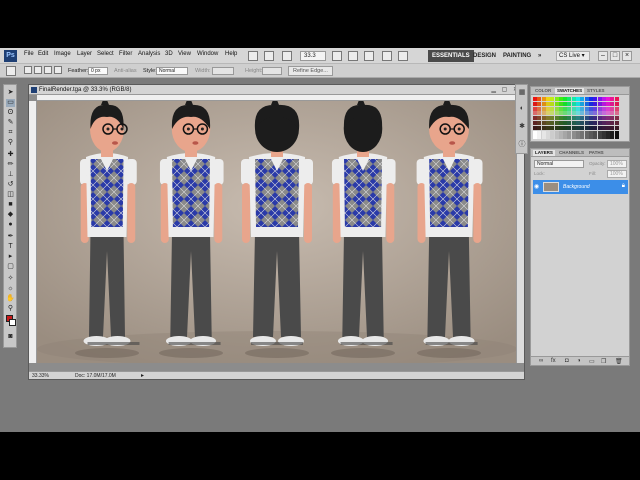 Image resolution: width=640 pixels, height=480 pixels. I want to click on view-extras-icon, so click(287, 56).